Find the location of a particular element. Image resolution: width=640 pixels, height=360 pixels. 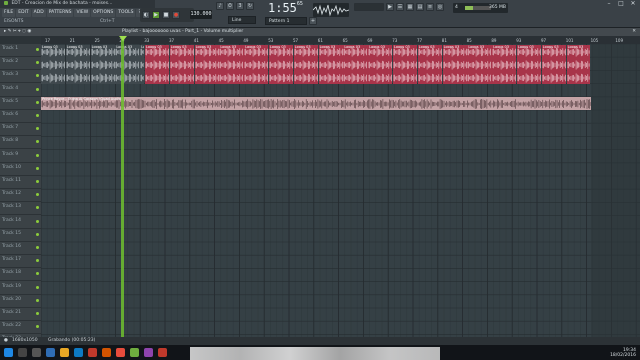

track-header: Track 17 is located at coordinates (20, 262).